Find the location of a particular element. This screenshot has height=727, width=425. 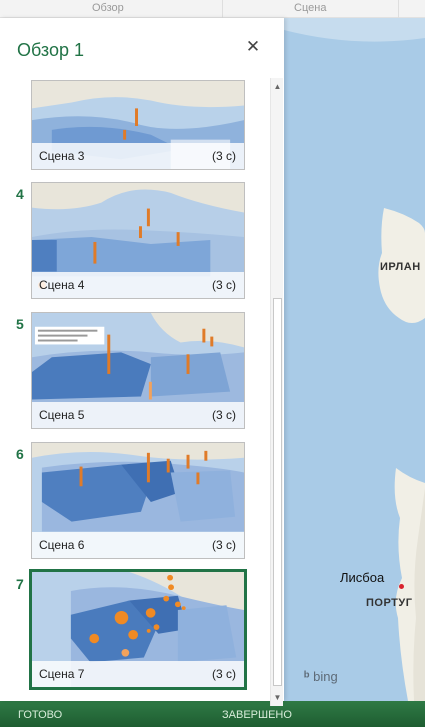

bing-logo: ᵇ bing is located at coordinates (321, 676).